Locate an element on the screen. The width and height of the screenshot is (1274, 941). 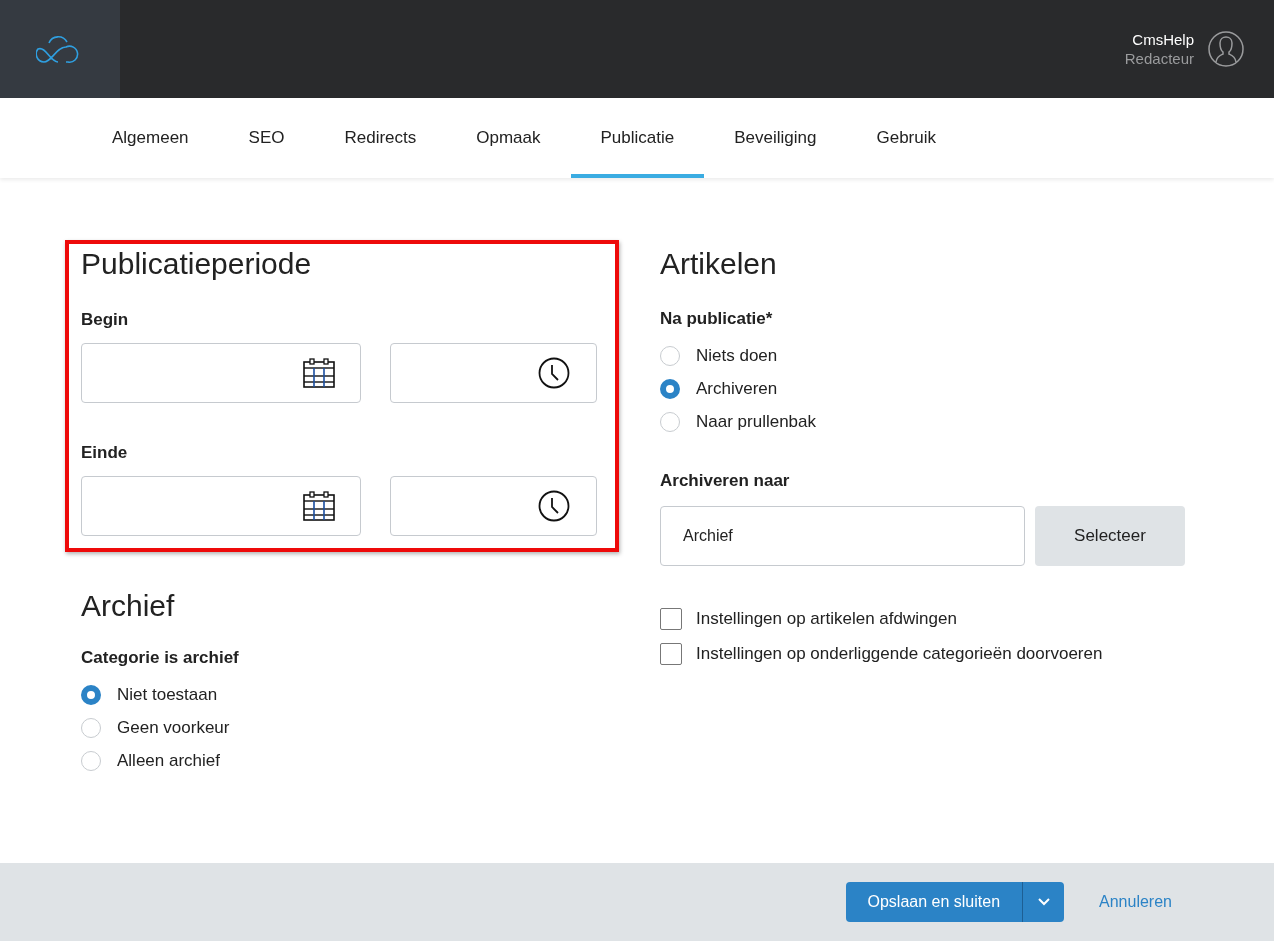
save-button: Opslaan en sluiten is located at coordinates (934, 902).